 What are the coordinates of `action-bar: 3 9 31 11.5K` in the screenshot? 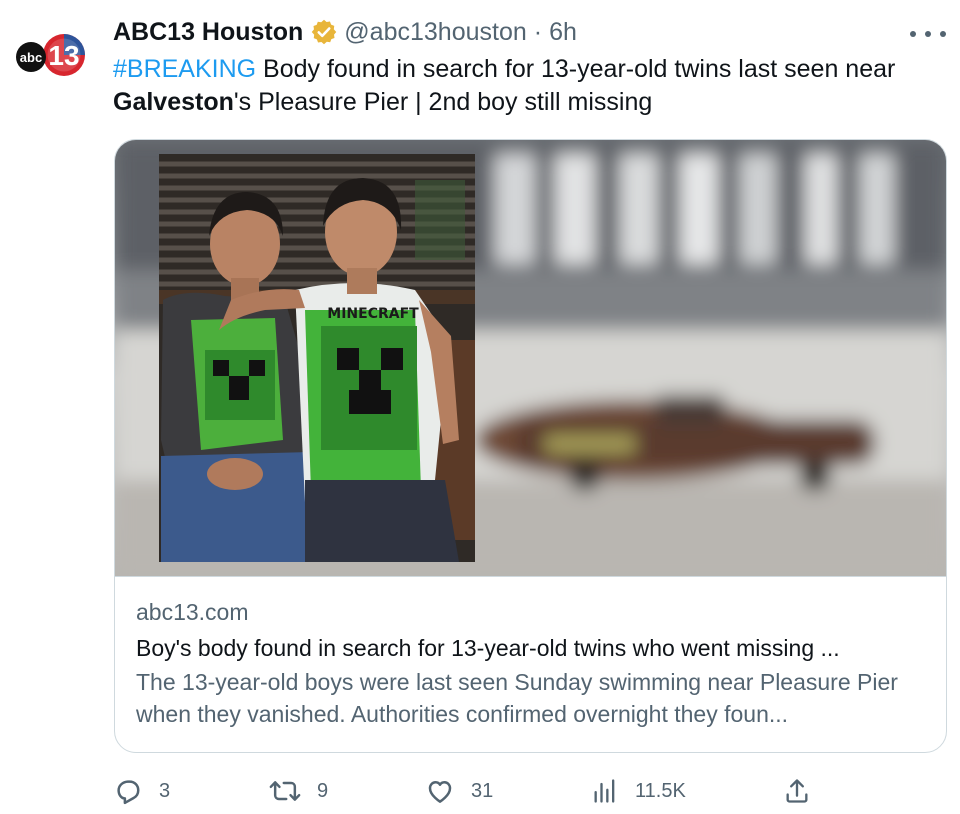 It's located at (473, 791).